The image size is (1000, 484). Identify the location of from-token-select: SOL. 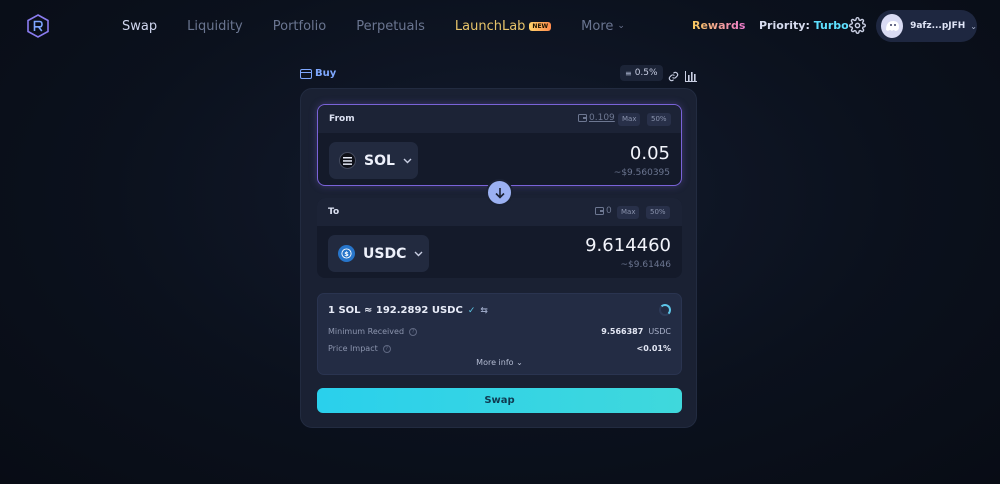
(373, 160).